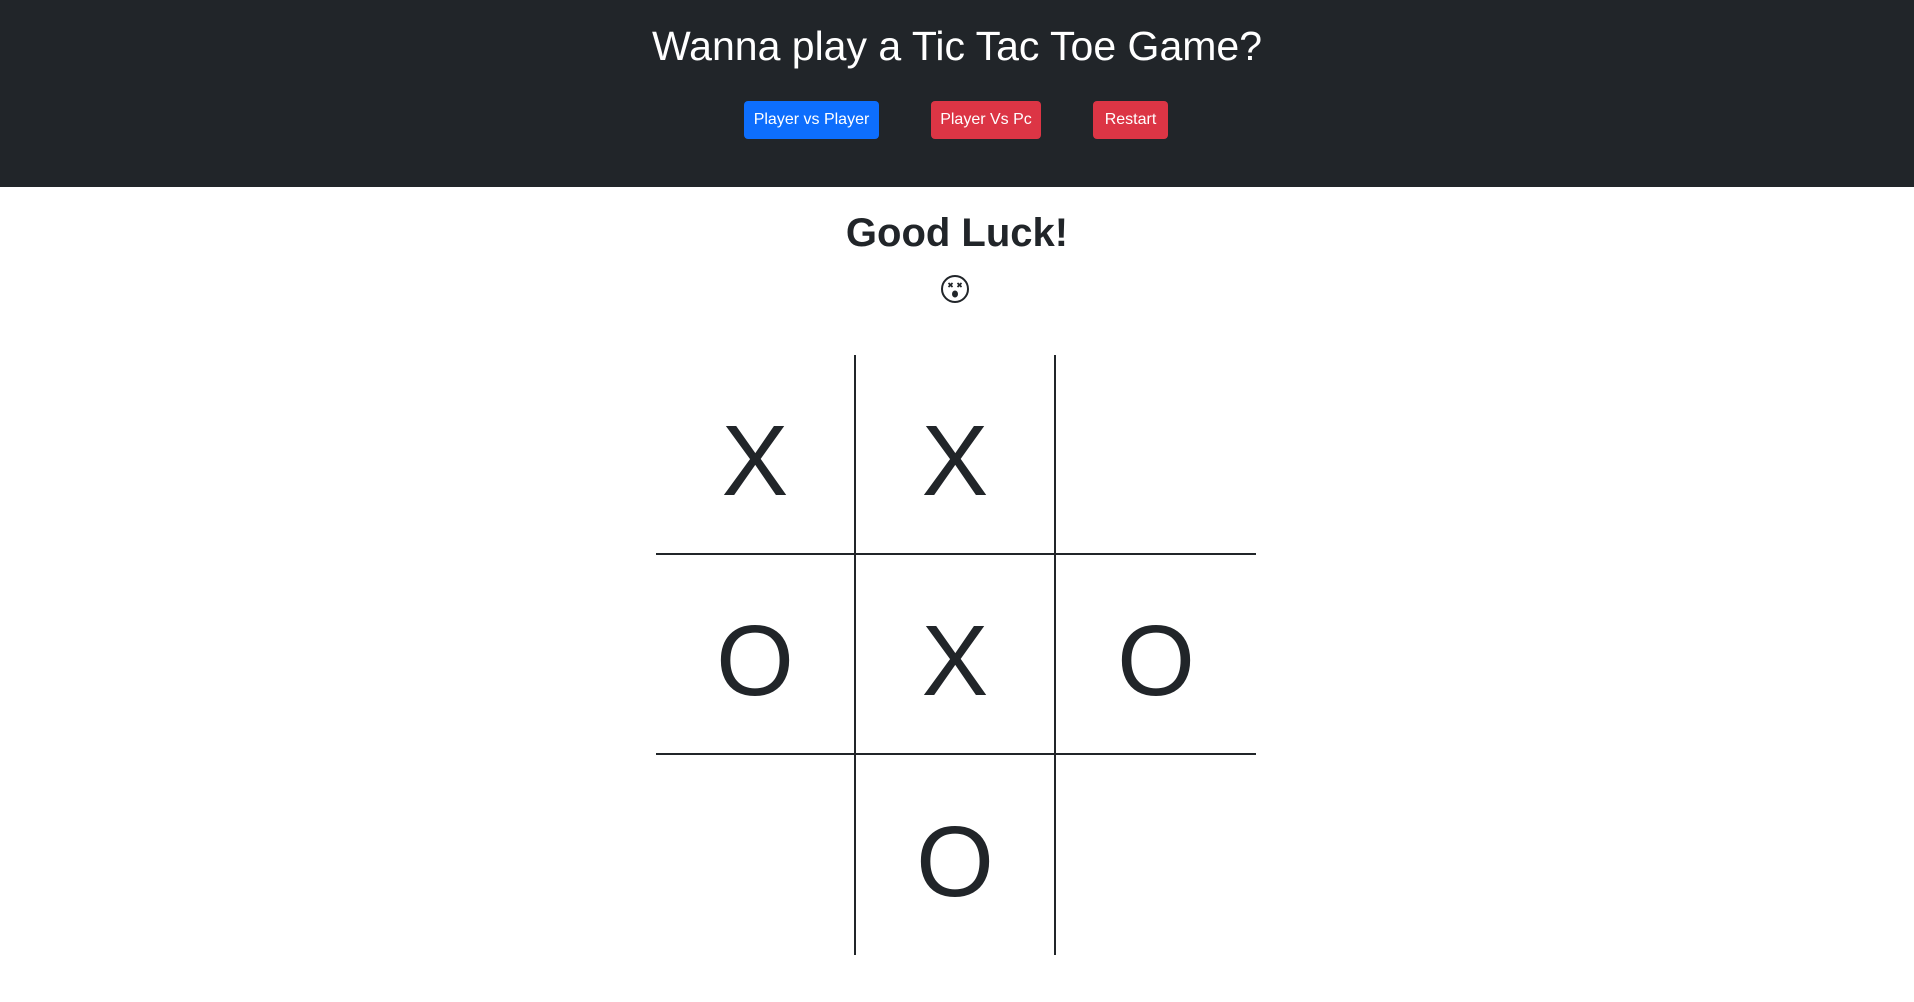 The height and width of the screenshot is (1002, 1914). Describe the element at coordinates (756, 455) in the screenshot. I see `board-cell-1: X` at that location.